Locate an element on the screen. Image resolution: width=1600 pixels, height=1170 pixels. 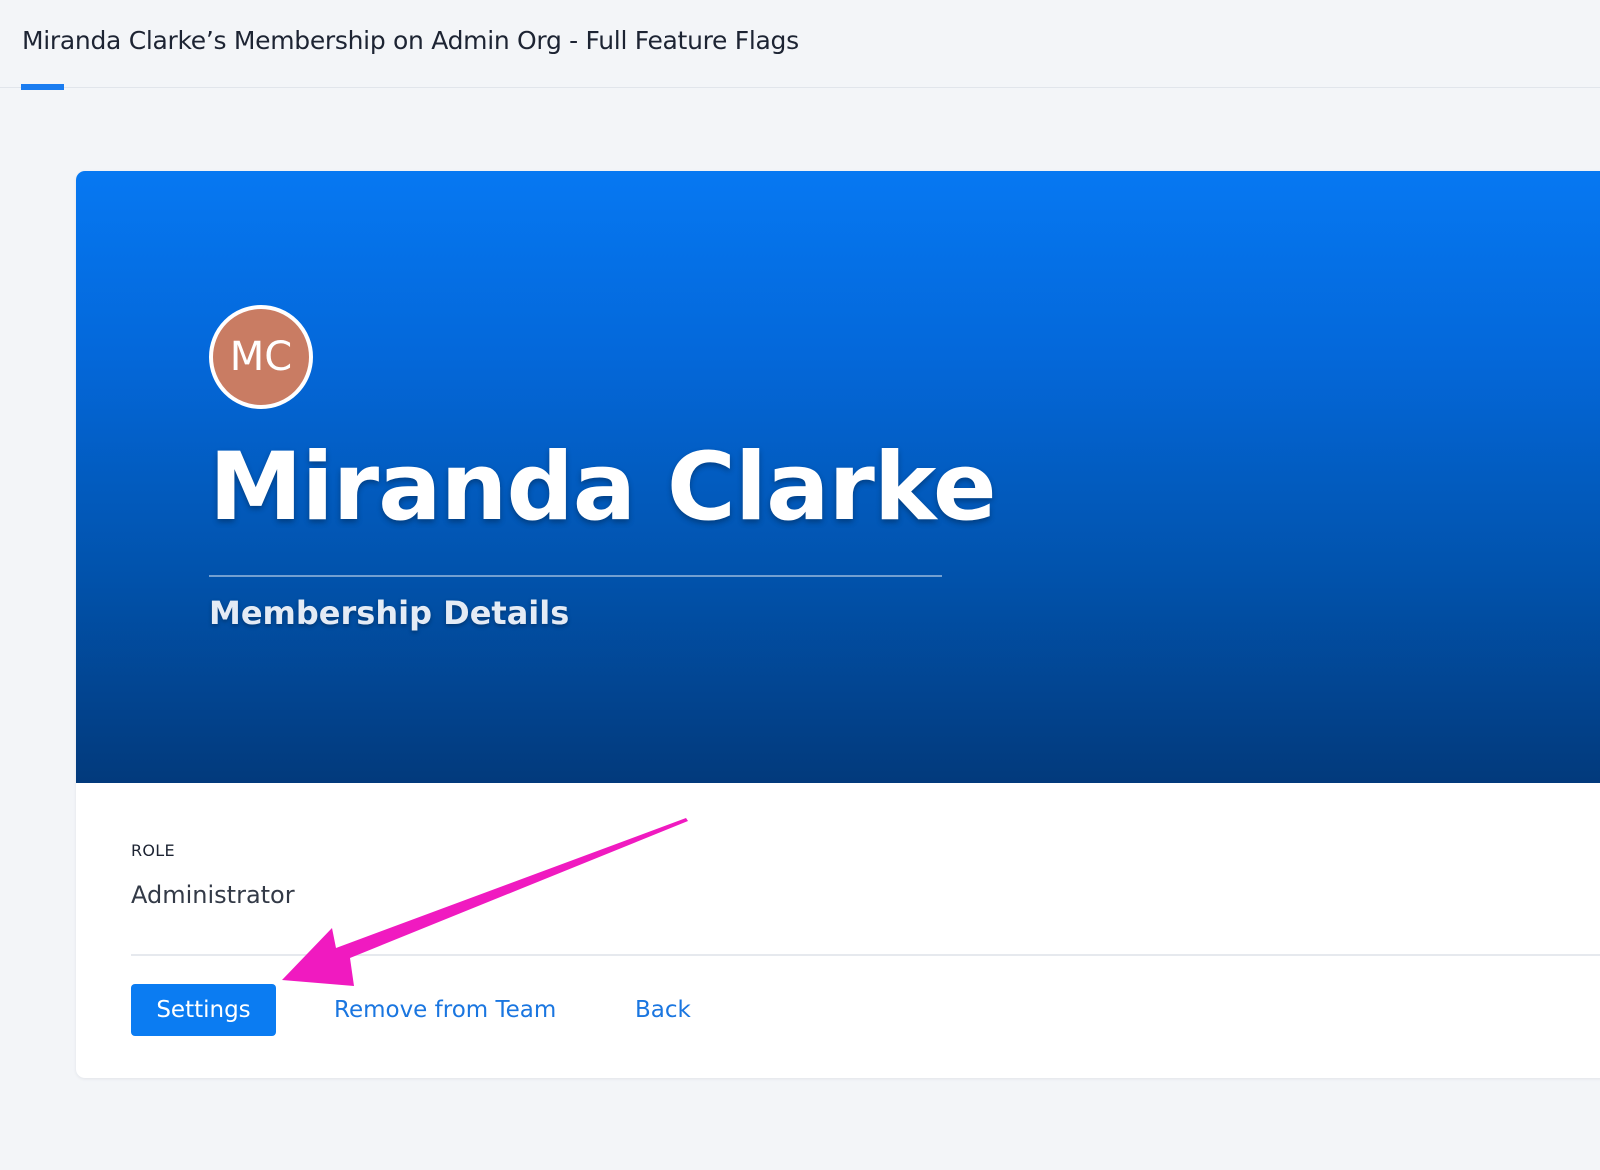
hero-divider is located at coordinates (575, 576).